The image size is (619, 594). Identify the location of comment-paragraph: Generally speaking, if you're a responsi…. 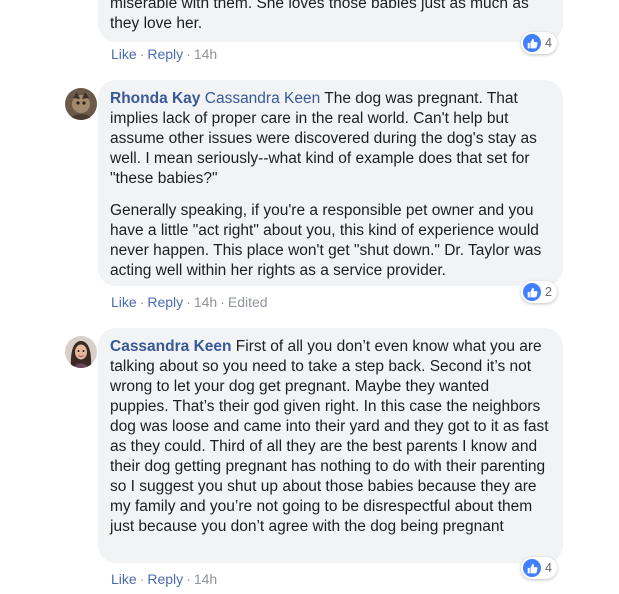
(326, 240).